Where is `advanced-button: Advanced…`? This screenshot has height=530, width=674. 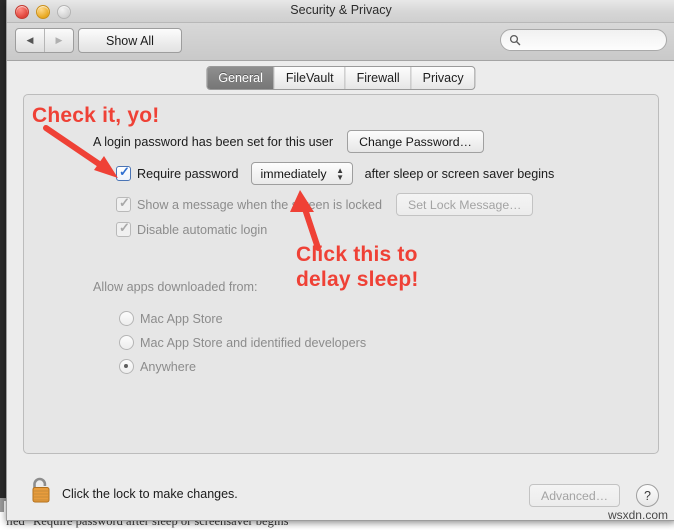 advanced-button: Advanced… is located at coordinates (574, 495).